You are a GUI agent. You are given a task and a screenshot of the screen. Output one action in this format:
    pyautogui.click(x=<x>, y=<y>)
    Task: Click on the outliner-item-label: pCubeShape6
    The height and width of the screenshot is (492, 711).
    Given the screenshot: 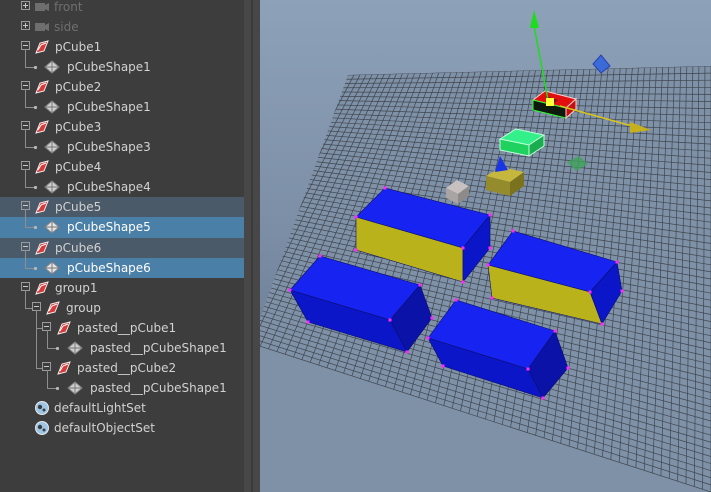 What is the action you would take?
    pyautogui.click(x=109, y=268)
    